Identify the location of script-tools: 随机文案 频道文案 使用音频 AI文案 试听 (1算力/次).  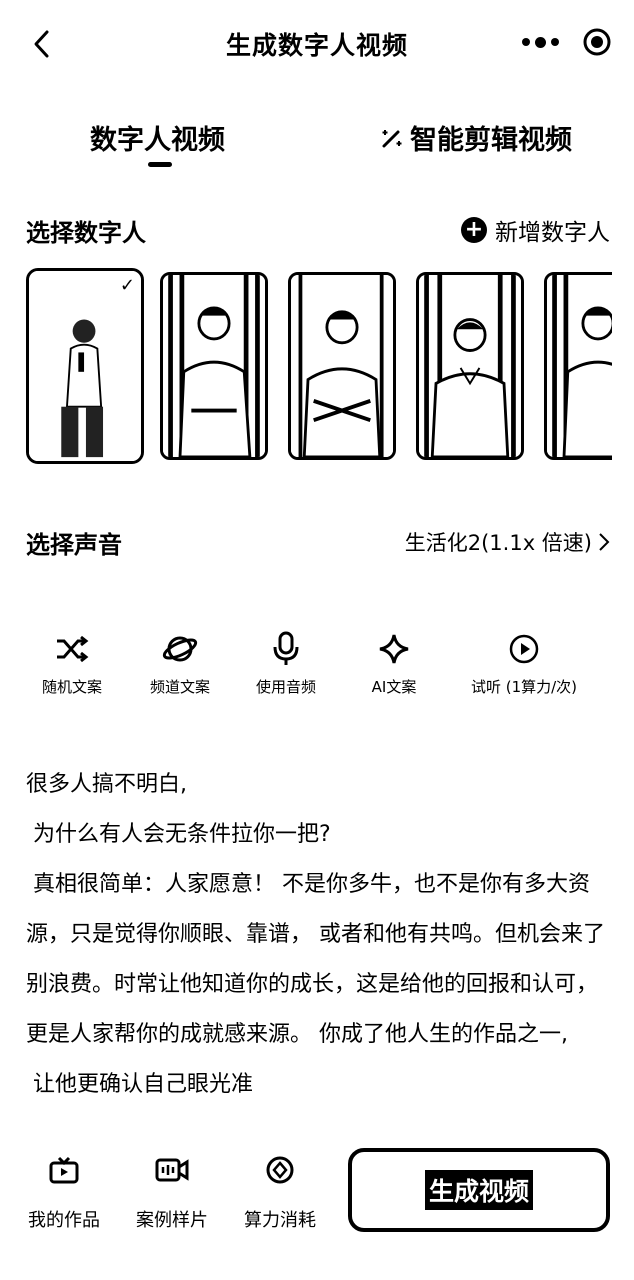
(317, 663).